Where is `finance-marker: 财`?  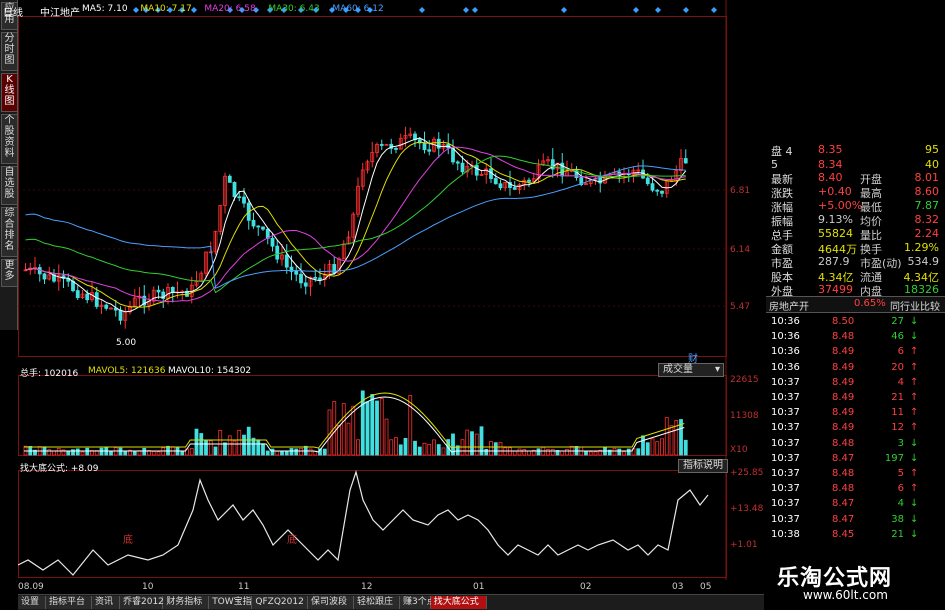
finance-marker: 财 is located at coordinates (693, 357).